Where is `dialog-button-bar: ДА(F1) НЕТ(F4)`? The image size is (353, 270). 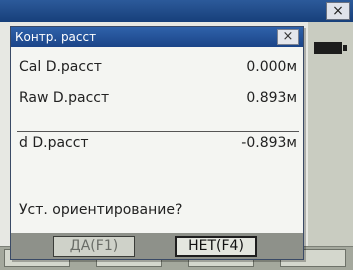
dialog-button-bar: ДА(F1) НЕТ(F4) is located at coordinates (157, 246).